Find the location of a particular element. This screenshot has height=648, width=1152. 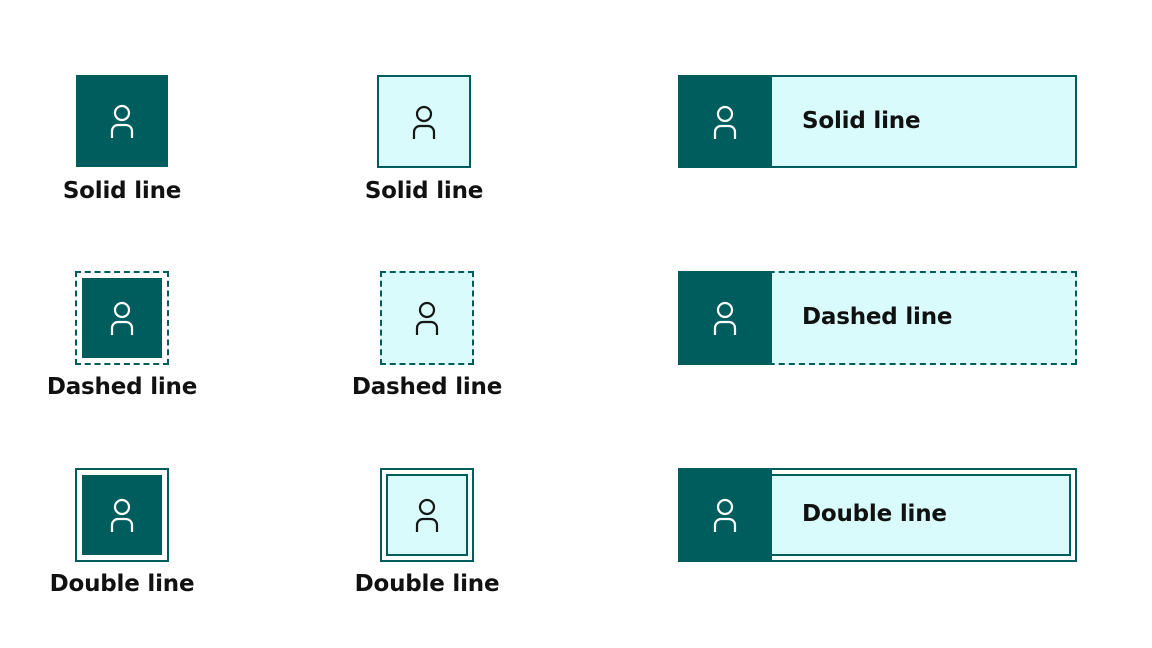

light-node-solid is located at coordinates (424, 121).